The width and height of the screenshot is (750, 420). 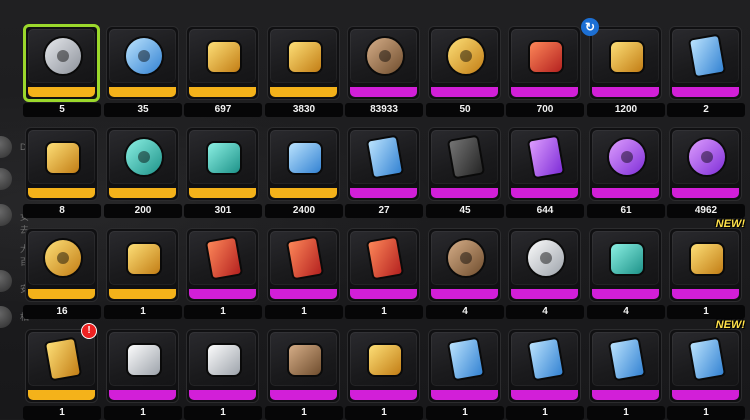 What do you see at coordinates (144, 360) in the screenshot?
I see `cat-stickers-icon` at bounding box center [144, 360].